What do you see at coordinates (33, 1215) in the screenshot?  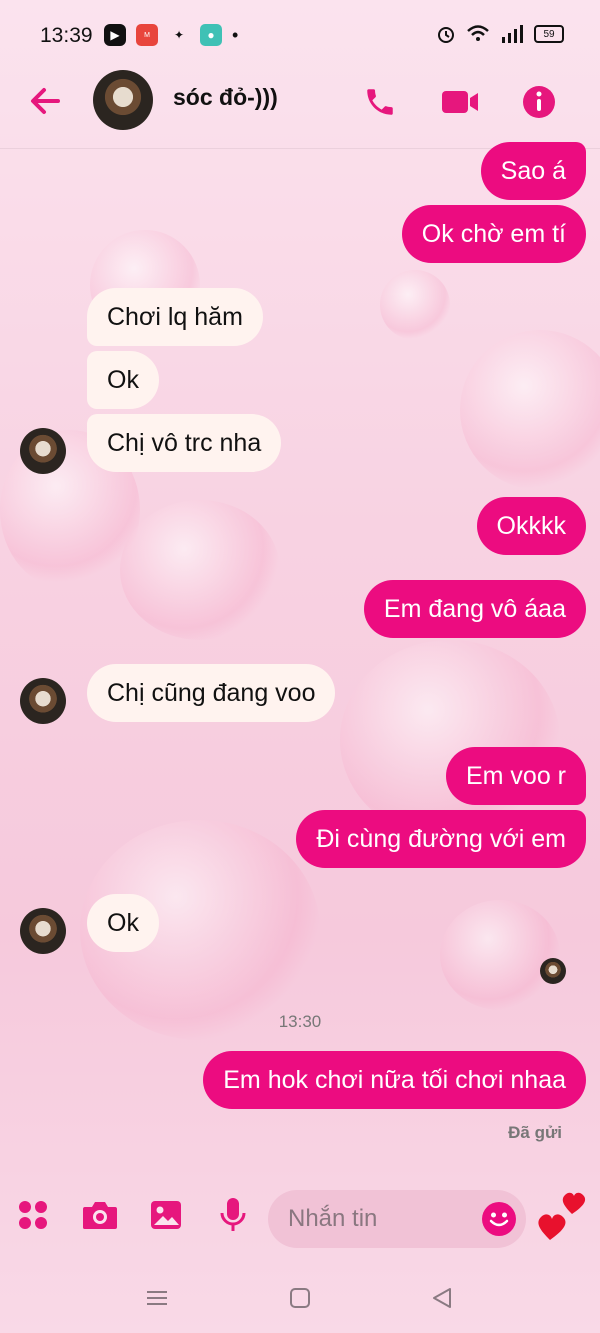 I see `menu-dots-icon` at bounding box center [33, 1215].